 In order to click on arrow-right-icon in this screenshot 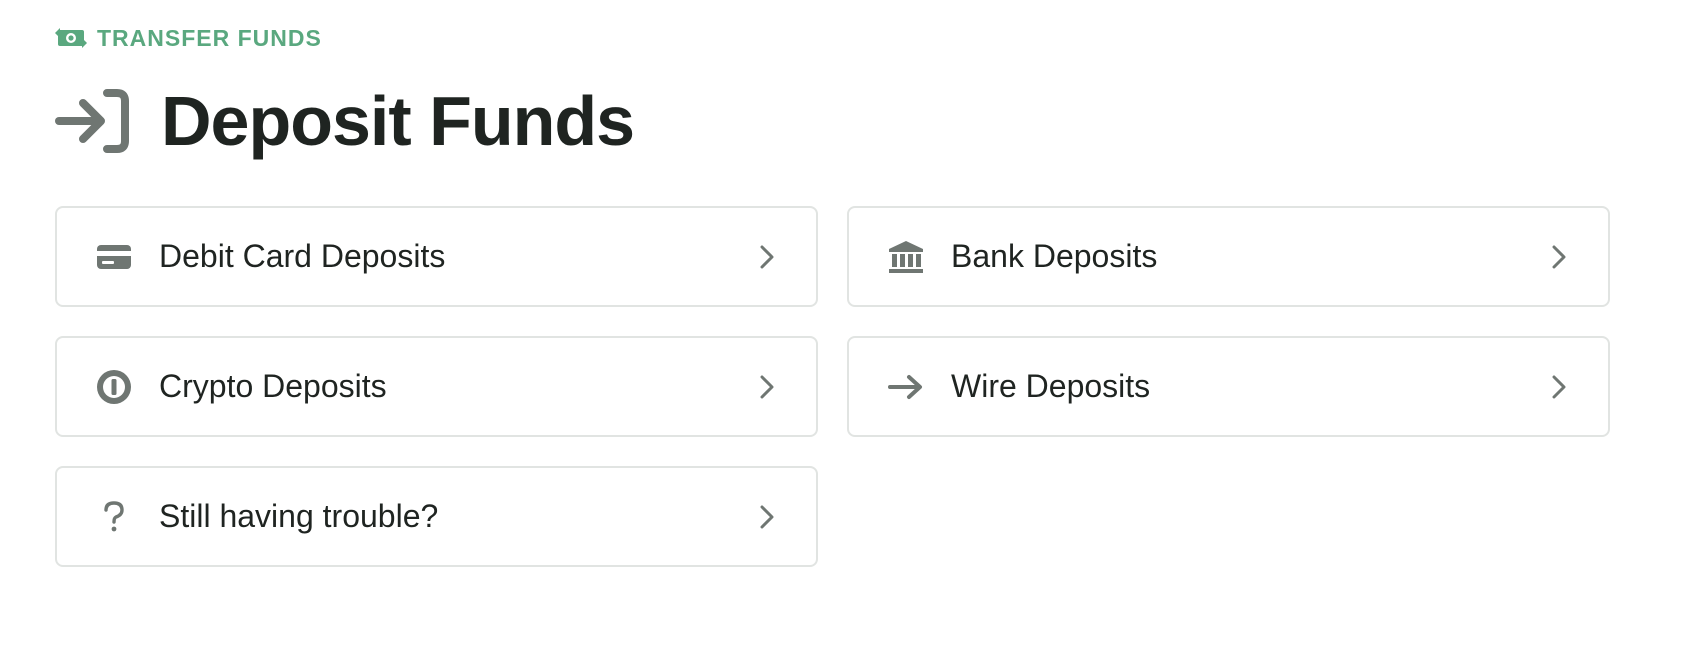, I will do `click(906, 387)`.